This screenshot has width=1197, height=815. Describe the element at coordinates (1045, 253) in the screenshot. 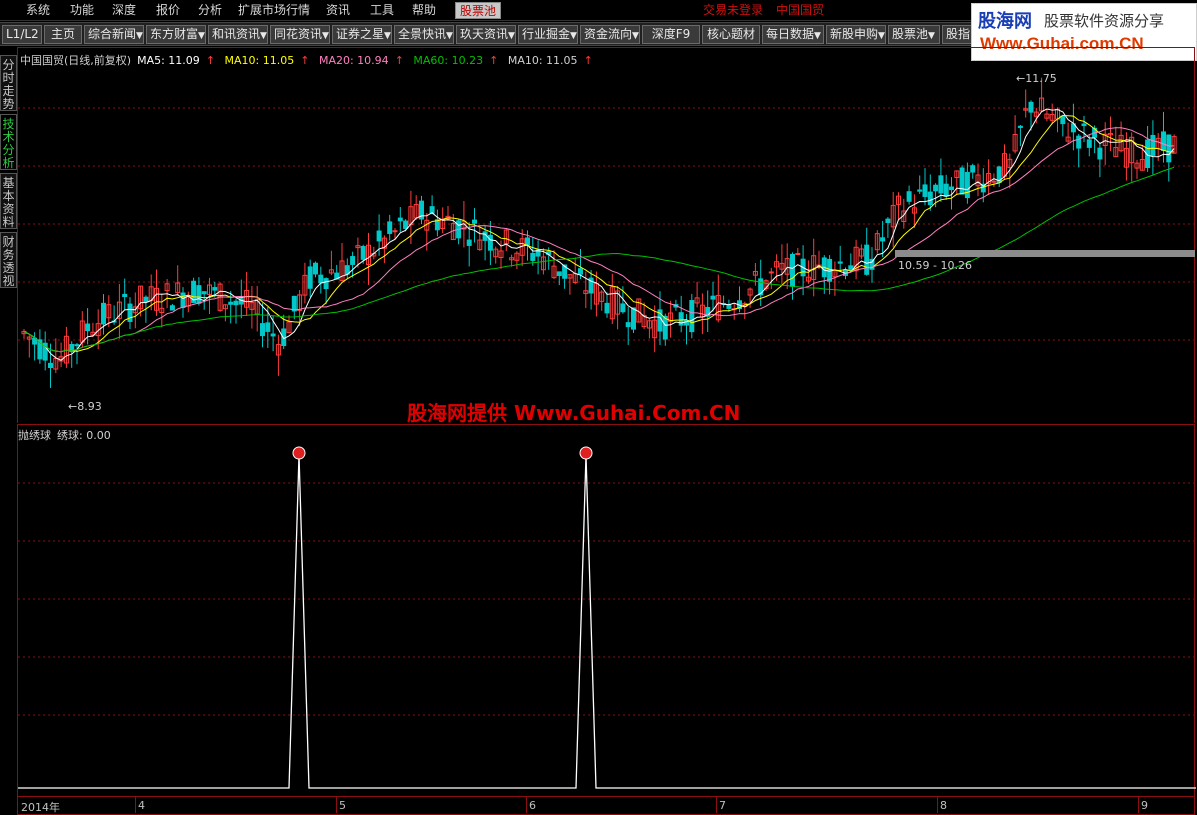

I see `range-highlight-bar` at that location.